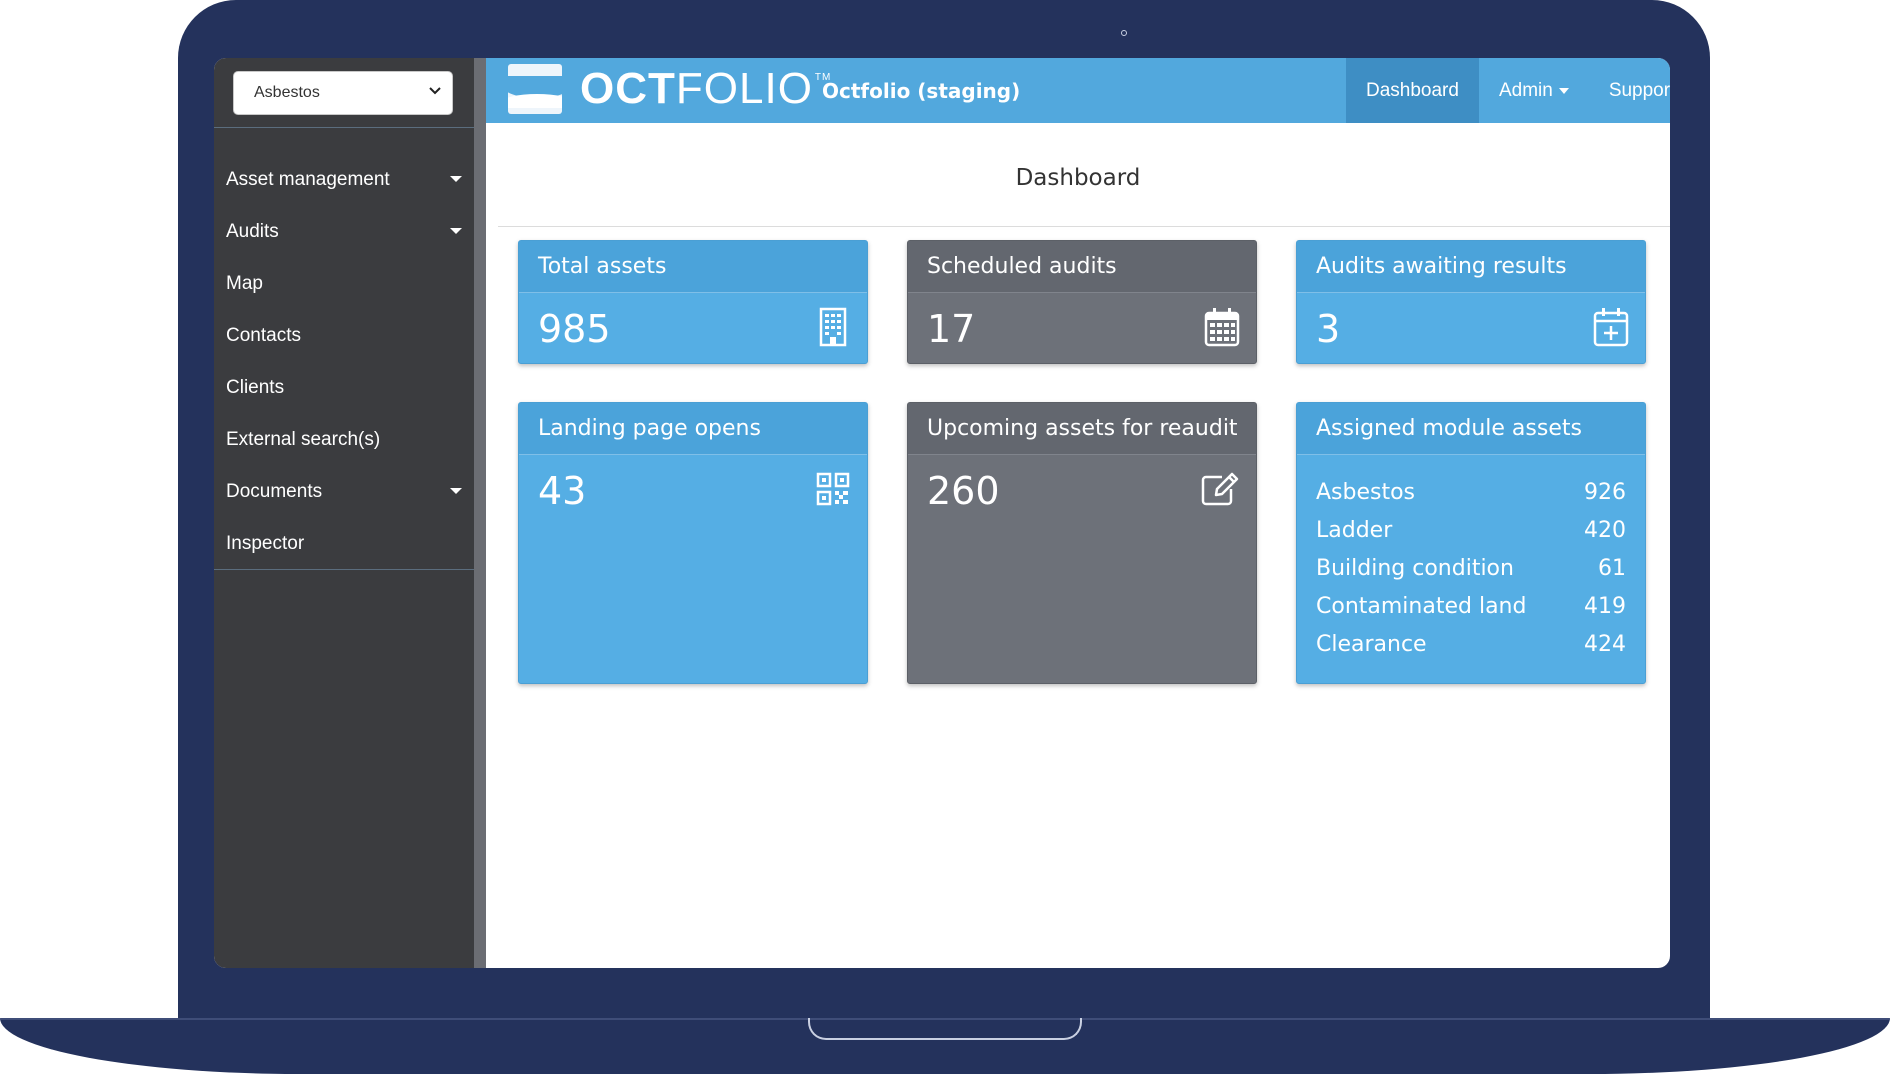 This screenshot has width=1890, height=1074. Describe the element at coordinates (693, 429) in the screenshot. I see `card-title: Landing page opens` at that location.